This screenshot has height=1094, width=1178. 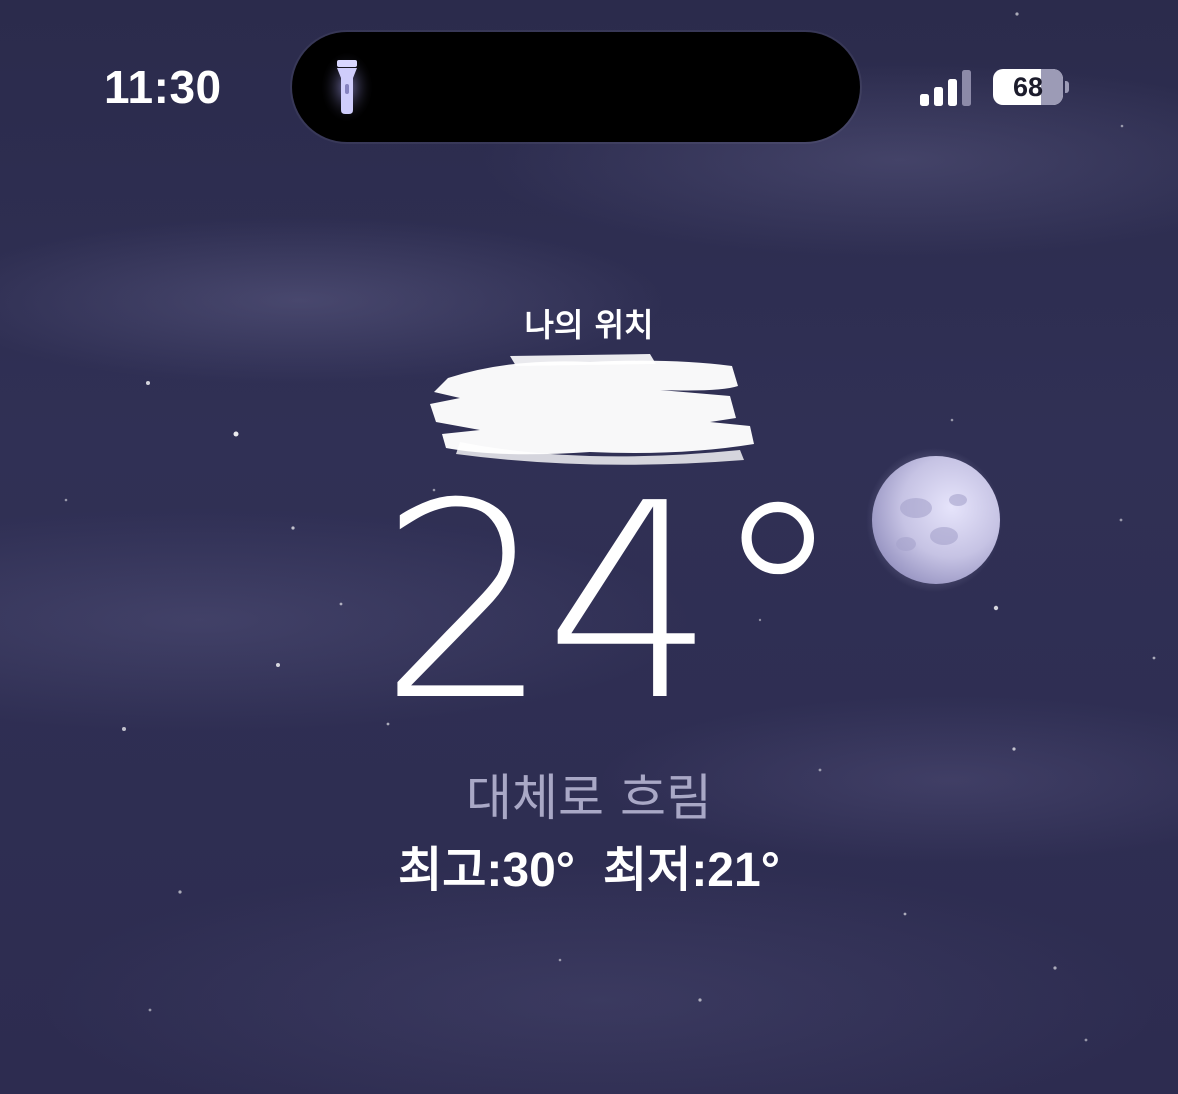 I want to click on cellular-signal-icon, so click(x=945, y=88).